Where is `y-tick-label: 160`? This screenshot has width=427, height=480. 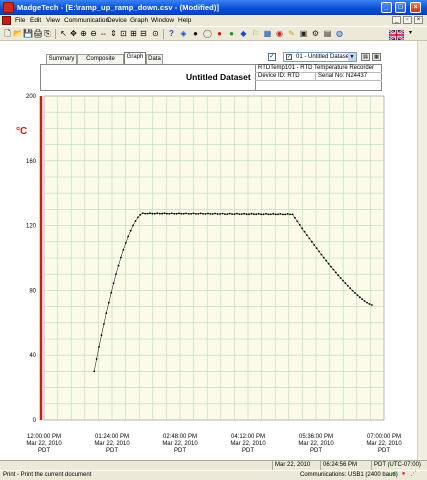 y-tick-label: 160 is located at coordinates (31, 162).